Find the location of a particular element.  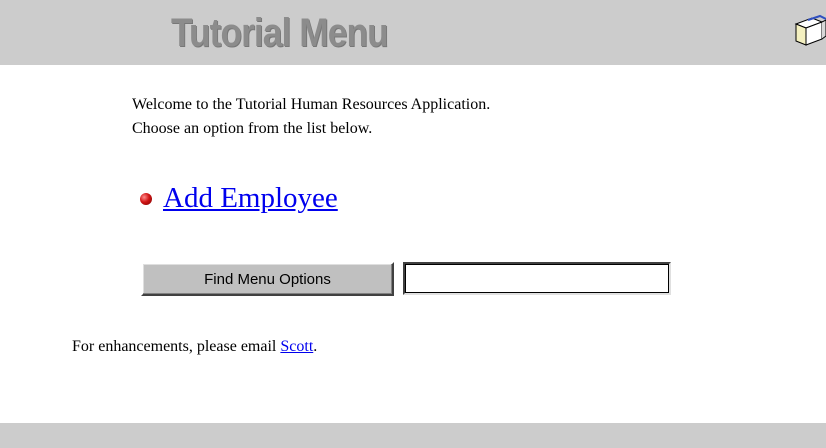

menu-option-add-employee: Add Employee is located at coordinates (239, 198).